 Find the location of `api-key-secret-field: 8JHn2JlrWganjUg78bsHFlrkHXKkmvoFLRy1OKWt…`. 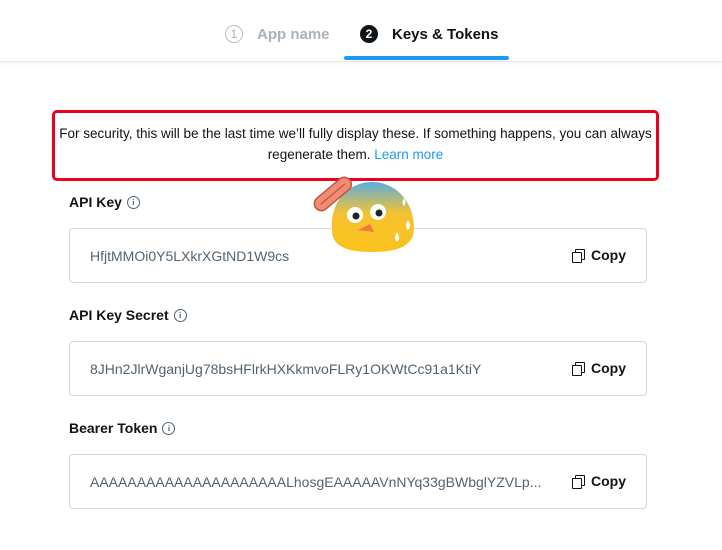

api-key-secret-field: 8JHn2JlrWganjUg78bsHFlrkHXKkmvoFLRy1OKWt… is located at coordinates (358, 368).